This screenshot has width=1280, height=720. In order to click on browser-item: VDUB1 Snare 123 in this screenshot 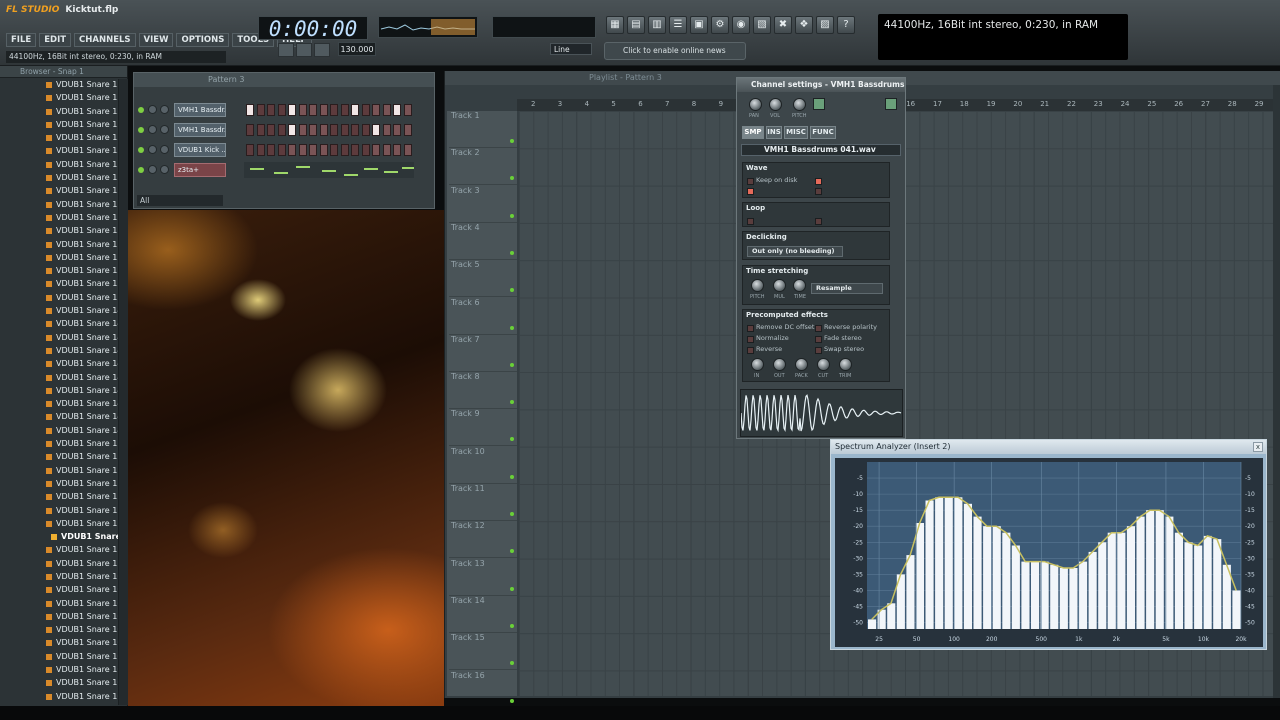, I will do `click(63, 84)`.